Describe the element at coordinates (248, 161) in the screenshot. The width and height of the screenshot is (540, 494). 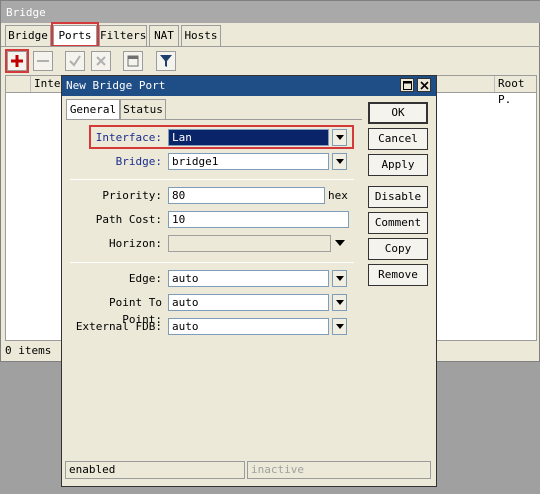
I see `bridge-select: bridge1` at that location.